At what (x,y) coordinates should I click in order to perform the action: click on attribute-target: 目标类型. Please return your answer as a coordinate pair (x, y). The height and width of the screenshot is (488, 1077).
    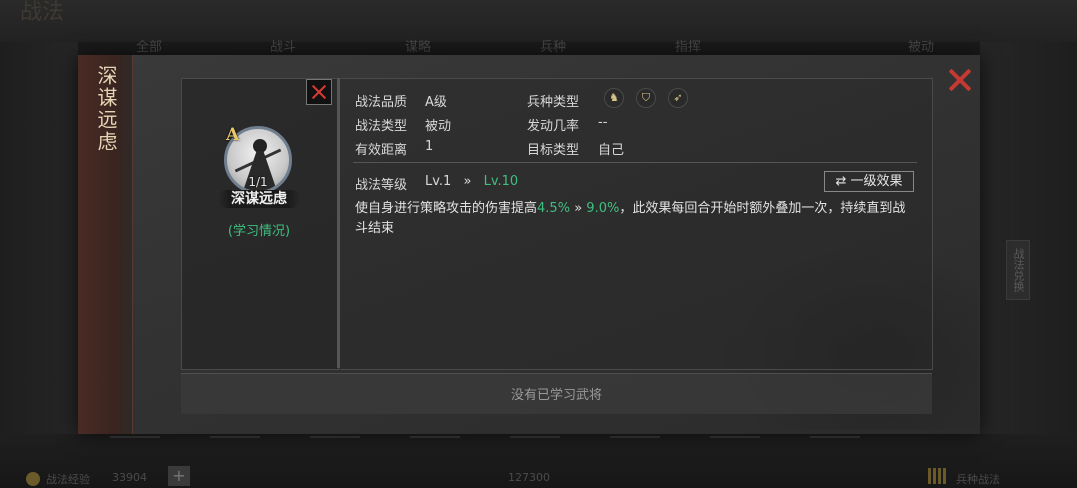
    Looking at the image, I should click on (553, 148).